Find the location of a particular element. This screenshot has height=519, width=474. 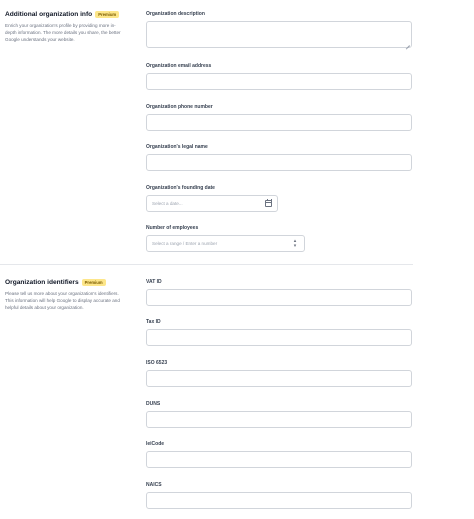

employees-placeholder: Select a range / Enter a number is located at coordinates (185, 243).